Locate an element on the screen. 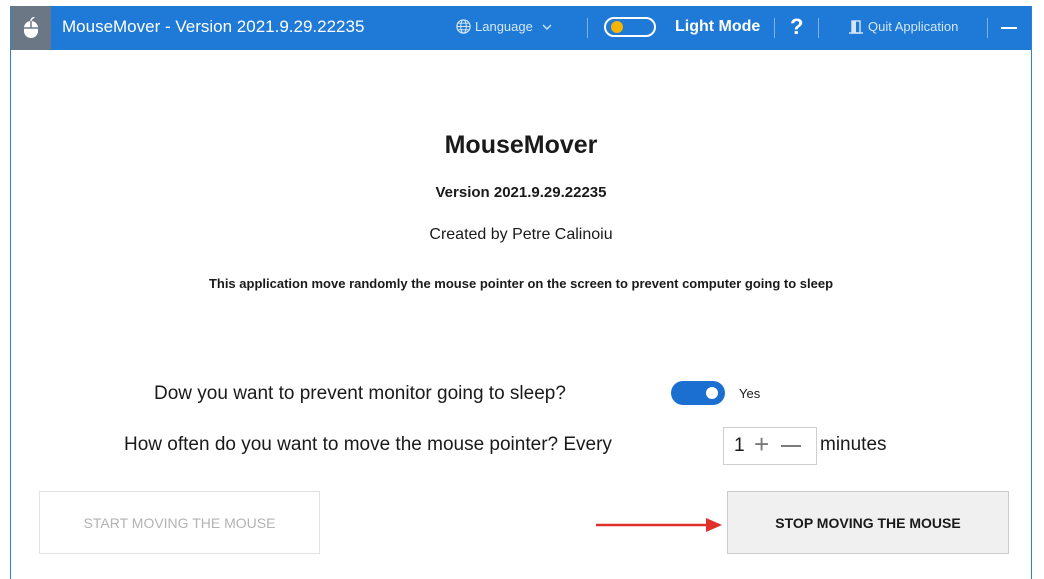 This screenshot has width=1044, height=579. quit-button: Quit Application is located at coordinates (903, 26).